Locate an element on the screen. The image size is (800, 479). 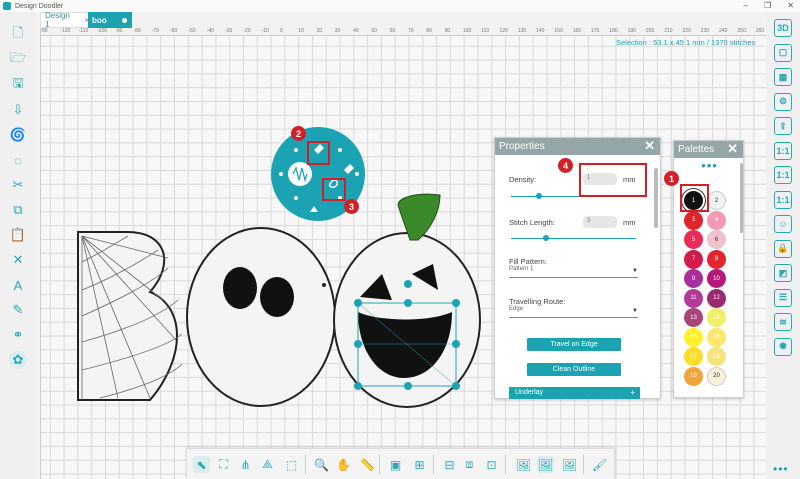
spiral-tool-icon: 🌀 is located at coordinates (18, 135).